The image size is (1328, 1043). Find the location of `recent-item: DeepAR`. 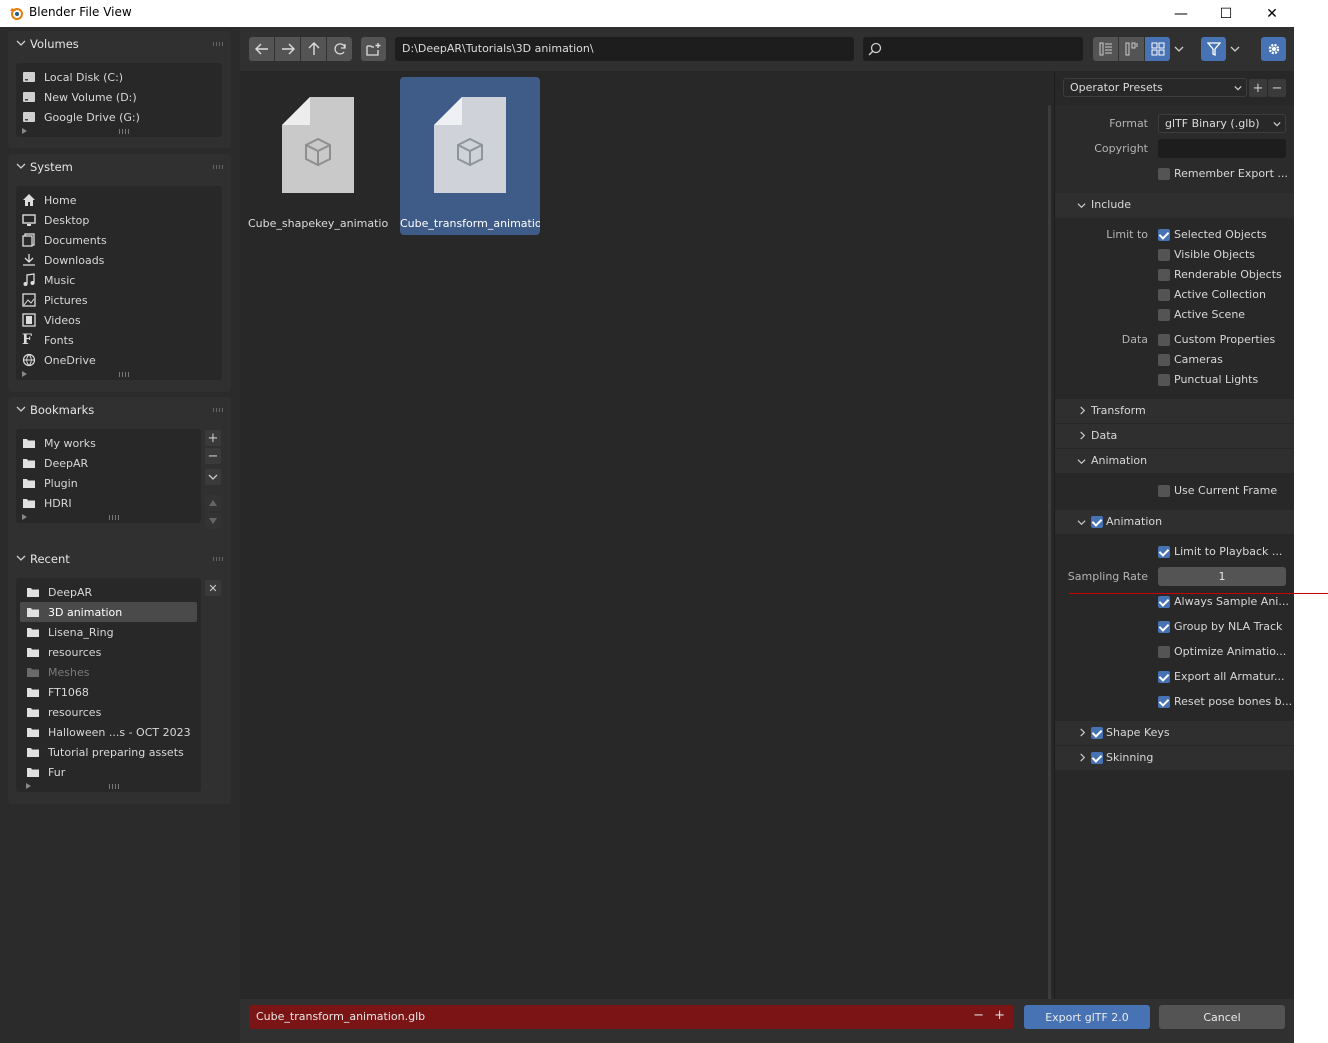

recent-item: DeepAR is located at coordinates (108, 592).